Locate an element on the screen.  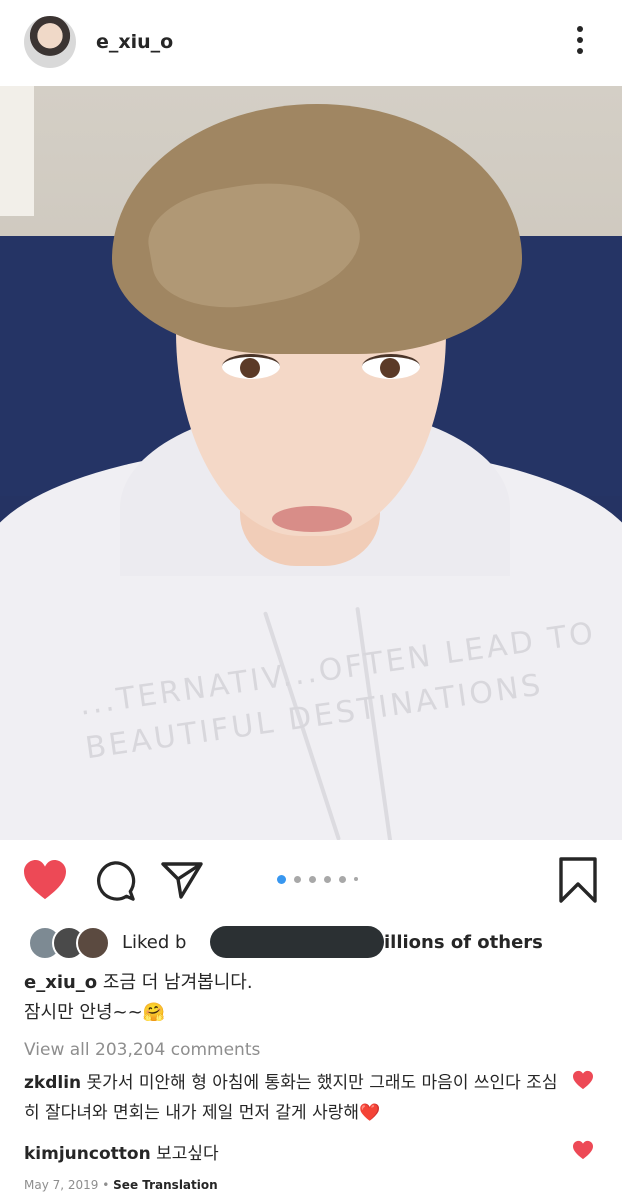
heart-filled-icon is located at coordinates (45, 880).